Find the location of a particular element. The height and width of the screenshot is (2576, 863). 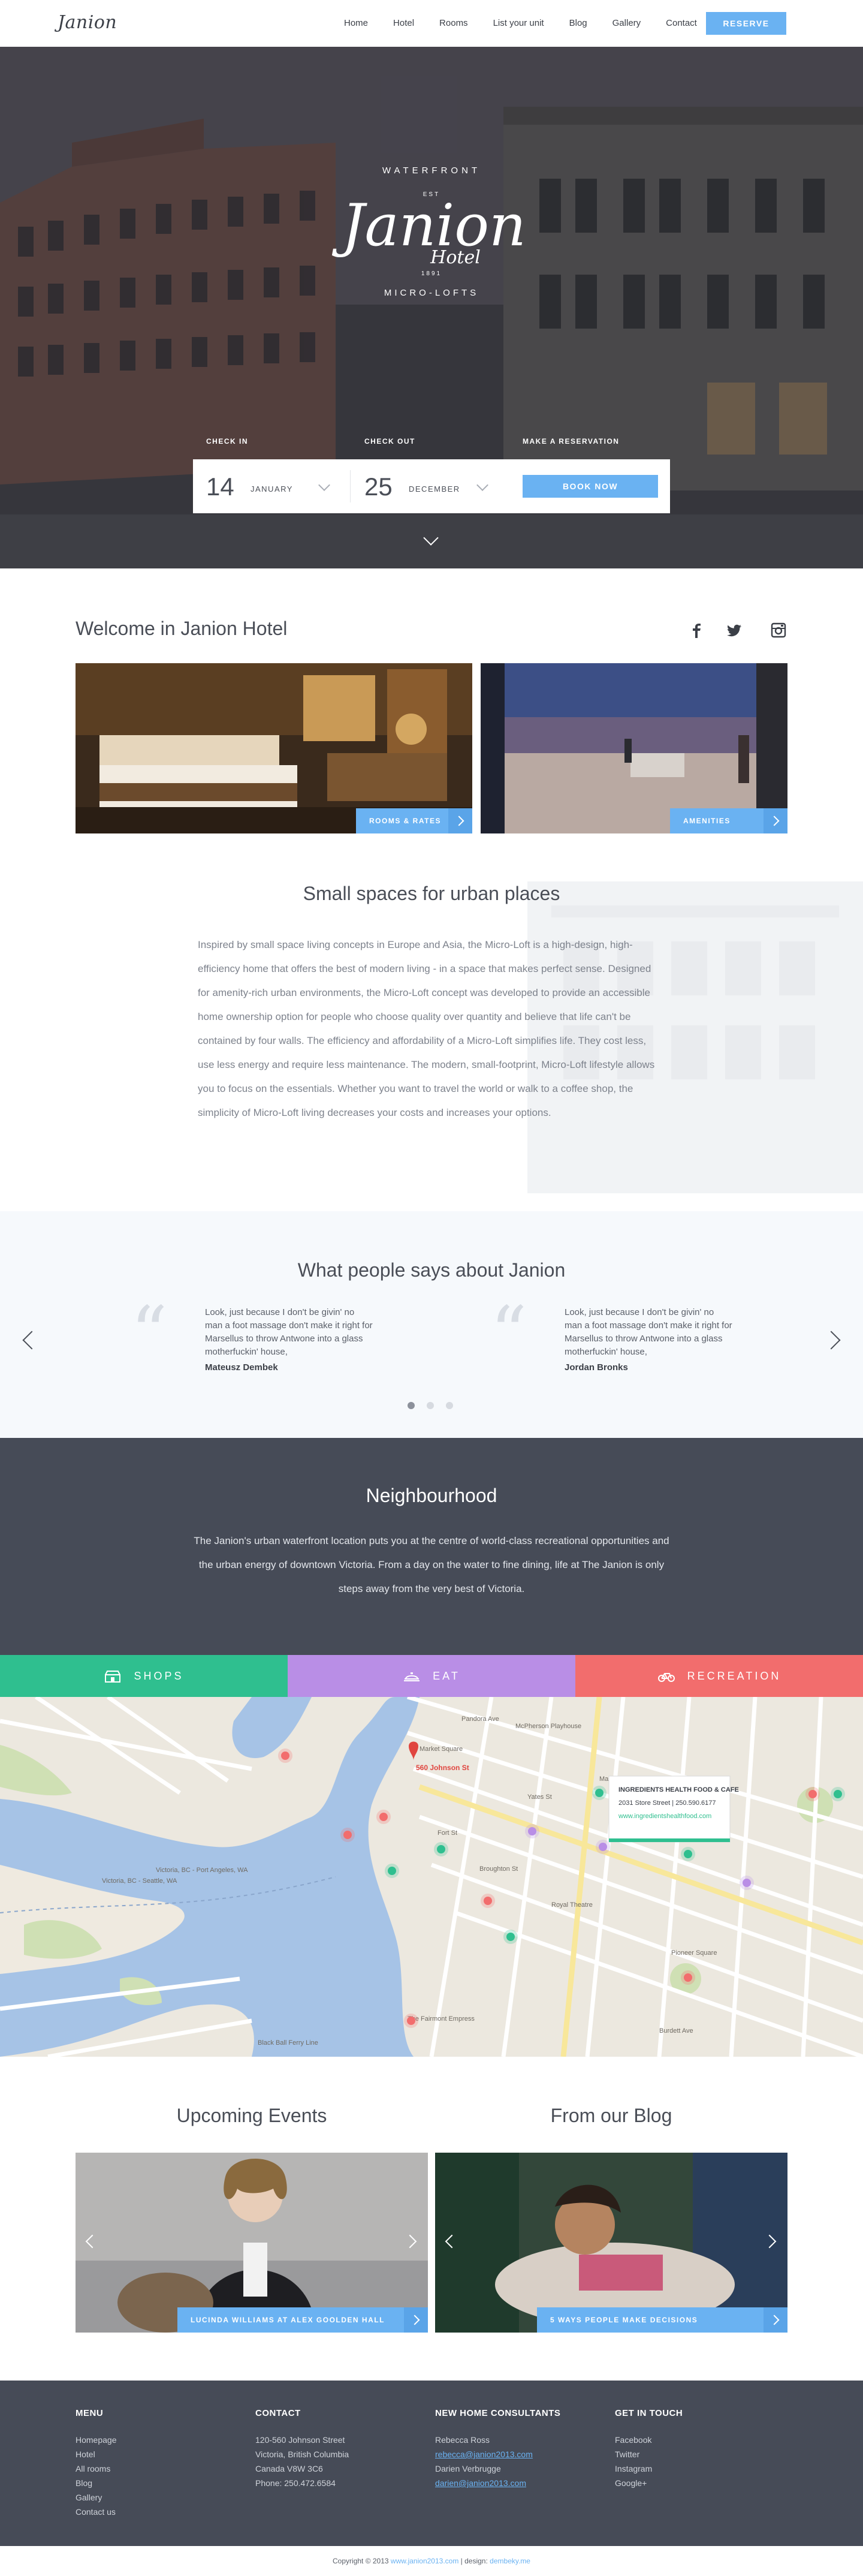

blog-link-button: 5 WAYS PEOPLE MAKE DECISIONS is located at coordinates (662, 2320).